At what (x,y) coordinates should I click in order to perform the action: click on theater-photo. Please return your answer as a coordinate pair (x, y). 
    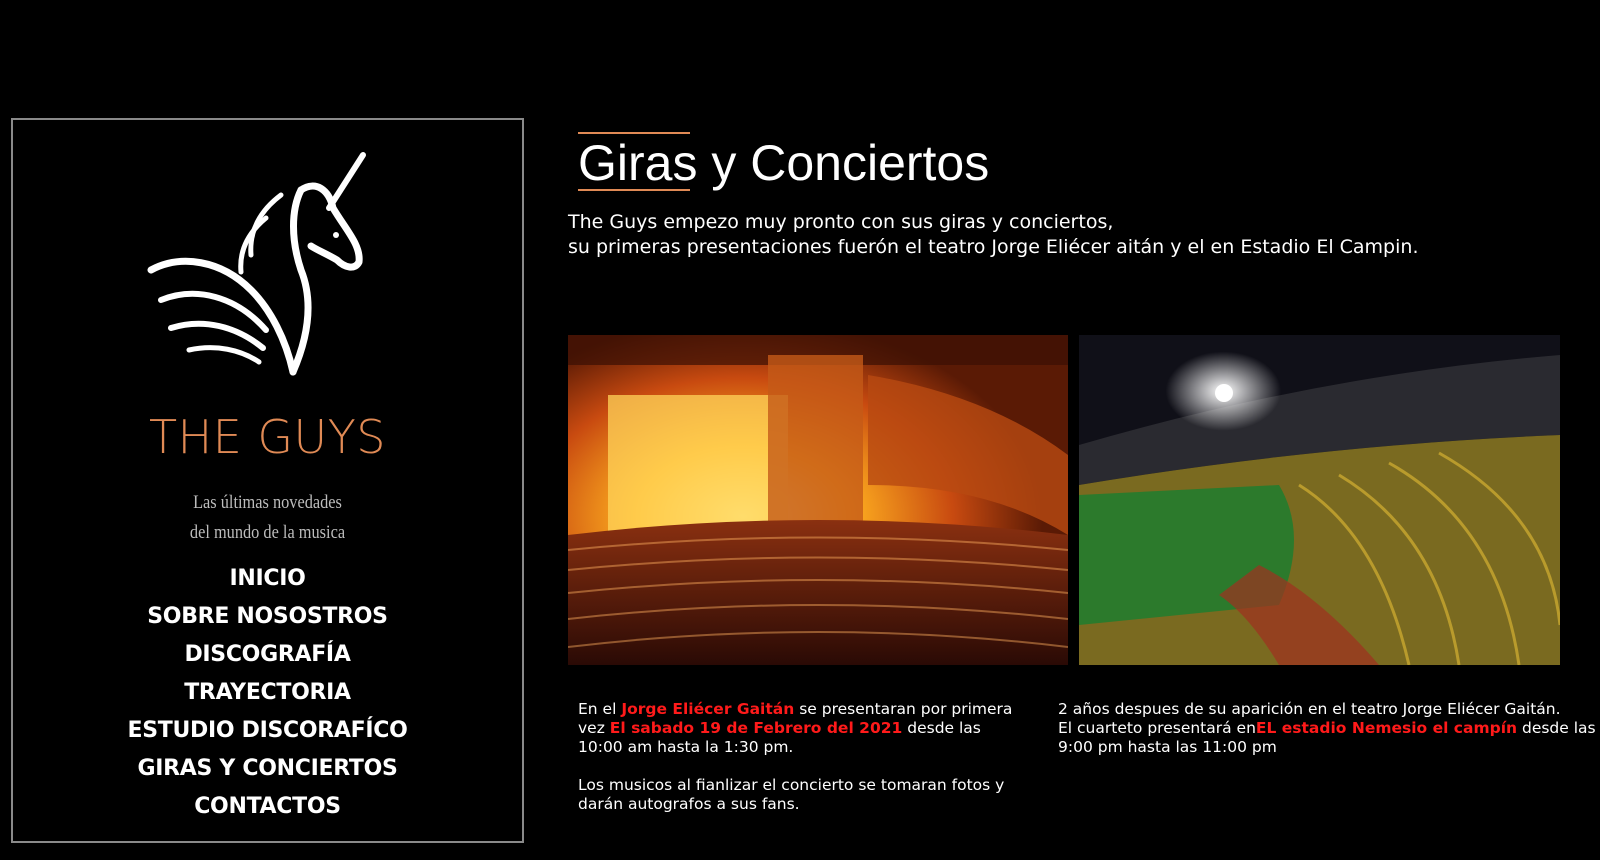
    Looking at the image, I should click on (818, 500).